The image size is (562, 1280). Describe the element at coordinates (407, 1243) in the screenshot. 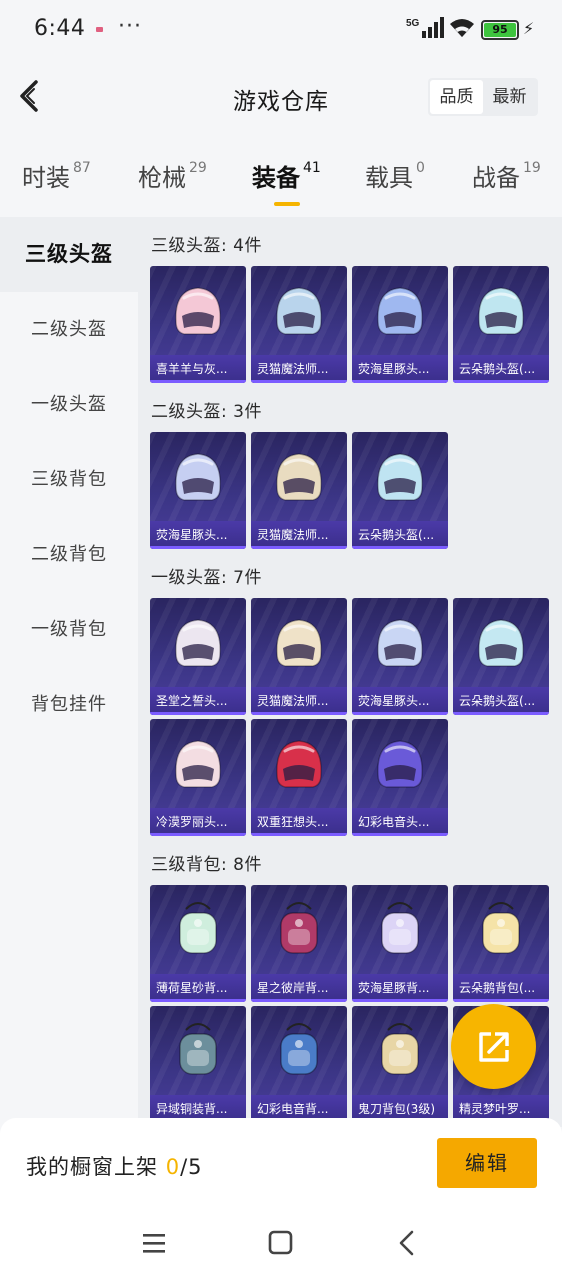

I see `back-icon` at that location.